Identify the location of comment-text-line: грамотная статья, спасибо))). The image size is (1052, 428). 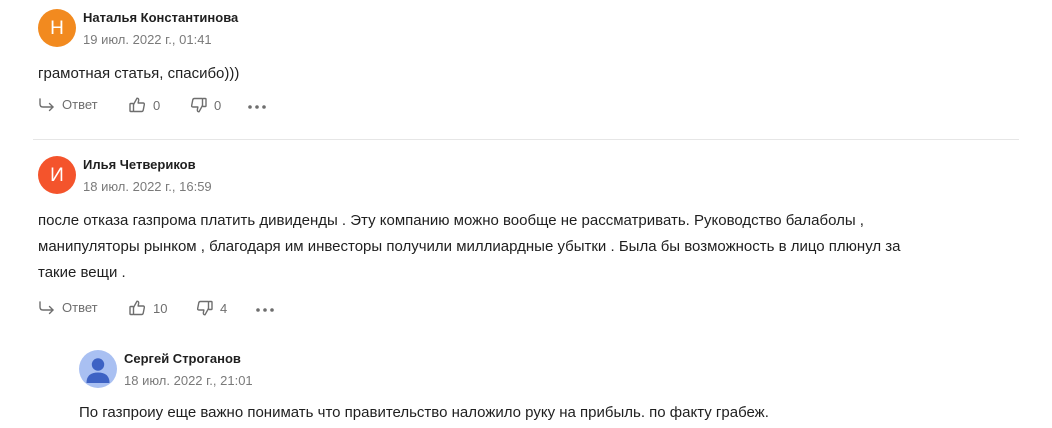
(139, 73).